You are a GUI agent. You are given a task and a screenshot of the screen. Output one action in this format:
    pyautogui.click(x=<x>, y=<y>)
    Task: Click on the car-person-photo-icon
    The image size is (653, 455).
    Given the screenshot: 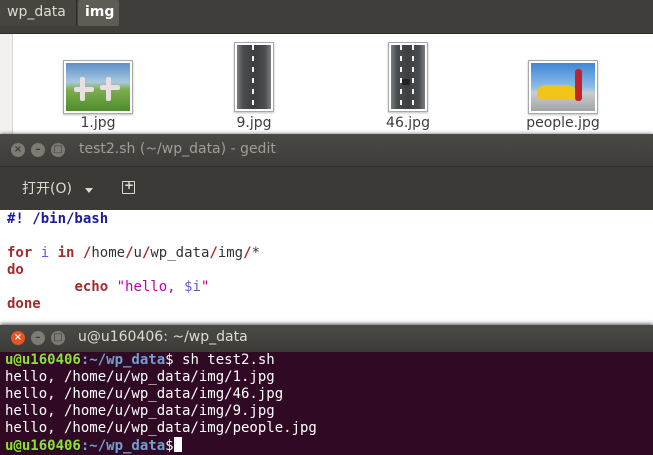 What is the action you would take?
    pyautogui.click(x=563, y=87)
    